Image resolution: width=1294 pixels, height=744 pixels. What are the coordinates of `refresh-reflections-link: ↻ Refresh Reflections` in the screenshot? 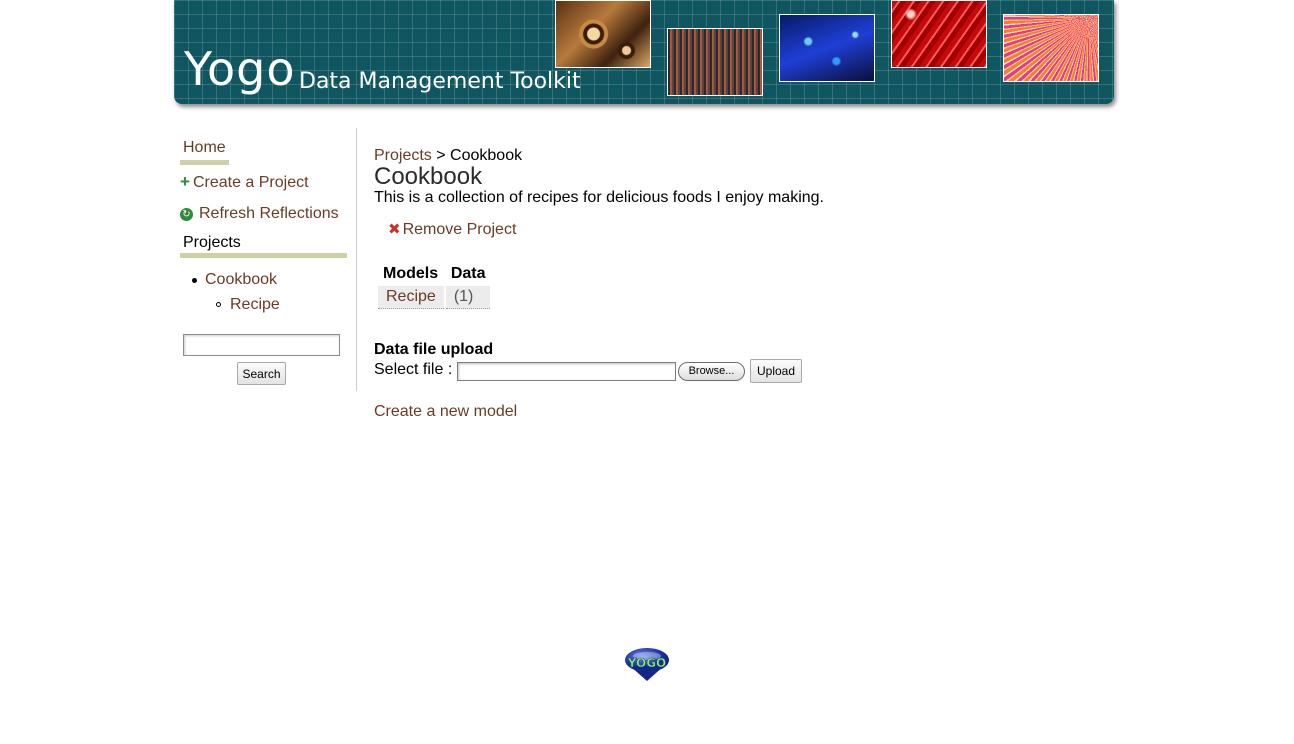 It's located at (259, 214).